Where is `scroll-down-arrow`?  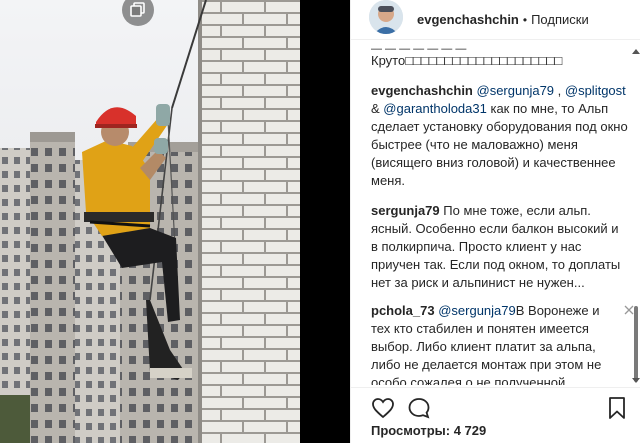
scroll-down-arrow is located at coordinates (636, 381).